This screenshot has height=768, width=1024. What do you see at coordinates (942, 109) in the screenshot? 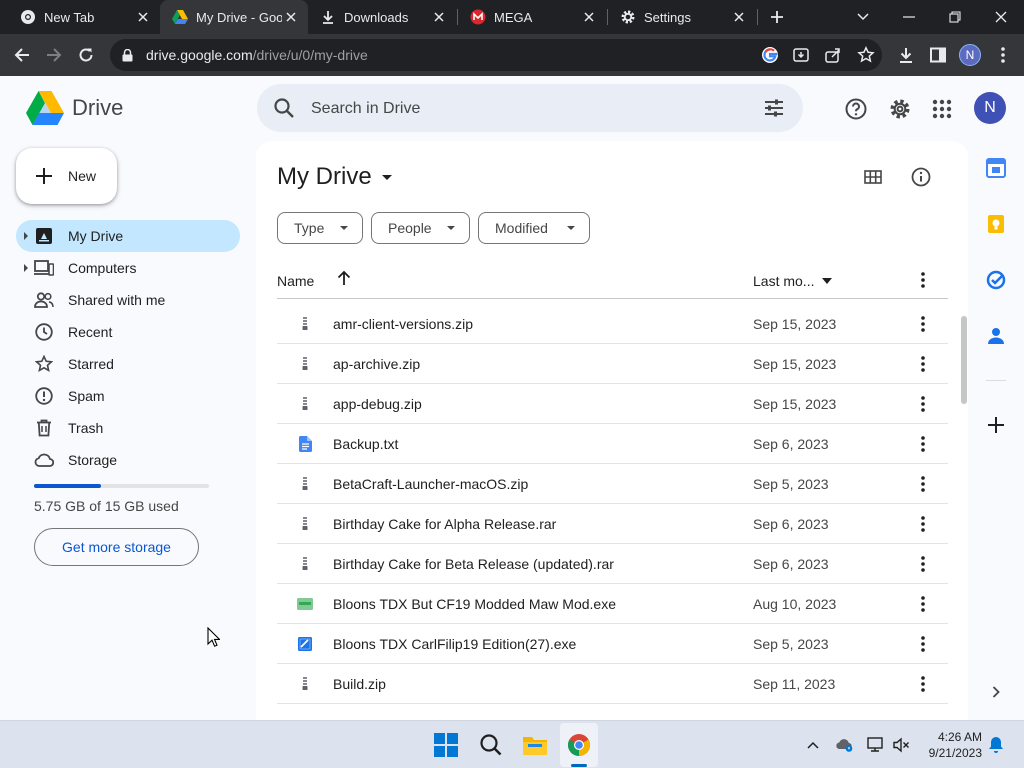
I see `apps-grid-icon` at bounding box center [942, 109].